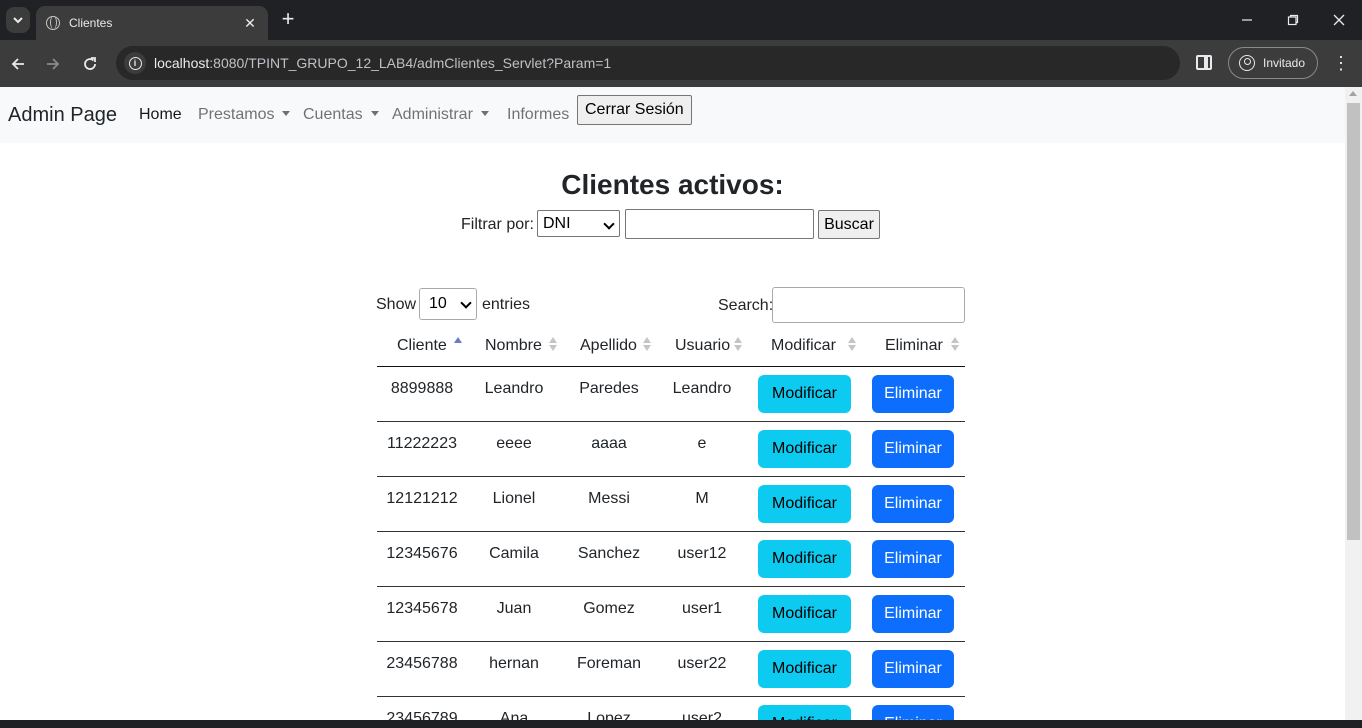  What do you see at coordinates (702, 663) in the screenshot?
I see `cell-usuario: user22` at bounding box center [702, 663].